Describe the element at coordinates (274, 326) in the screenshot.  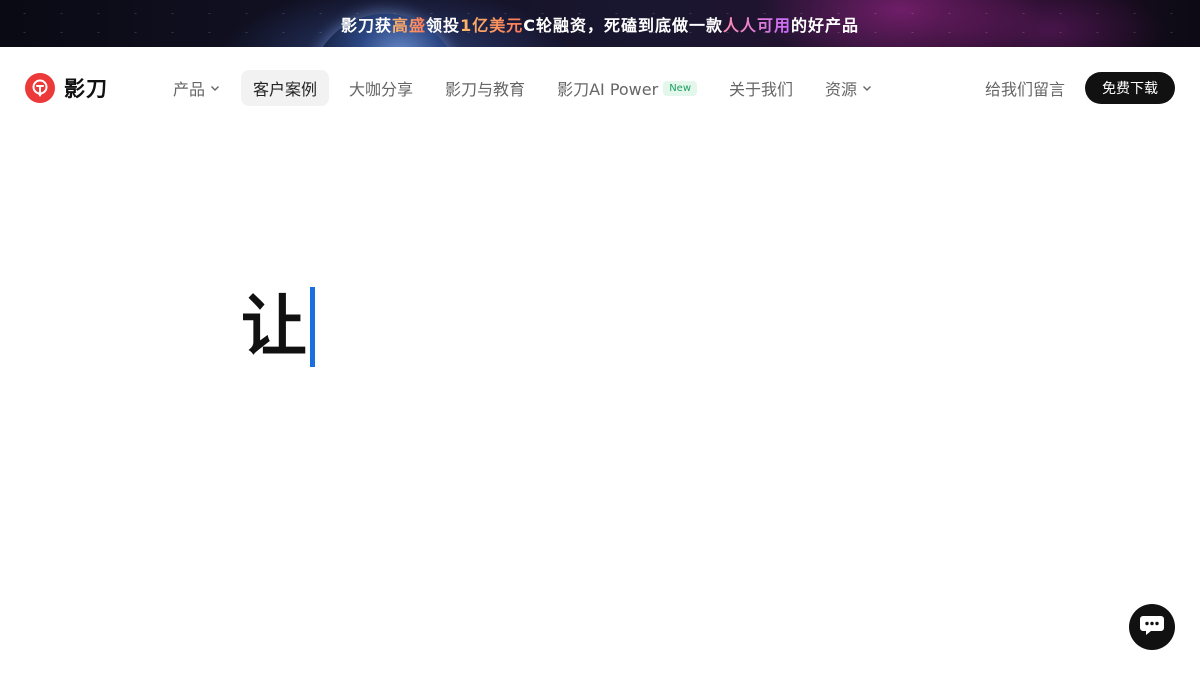
I see `hero-typed-text: 让` at that location.